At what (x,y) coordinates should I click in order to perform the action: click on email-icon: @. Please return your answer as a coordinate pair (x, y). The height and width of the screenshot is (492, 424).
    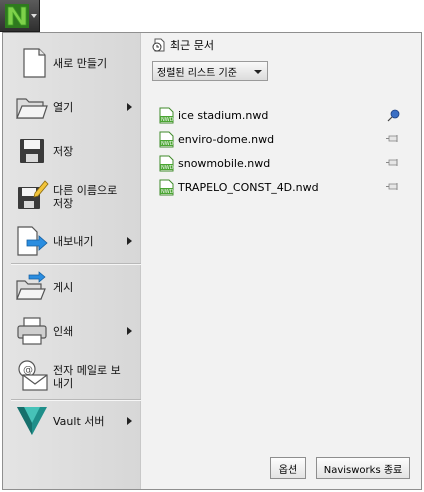
    Looking at the image, I should click on (33, 375).